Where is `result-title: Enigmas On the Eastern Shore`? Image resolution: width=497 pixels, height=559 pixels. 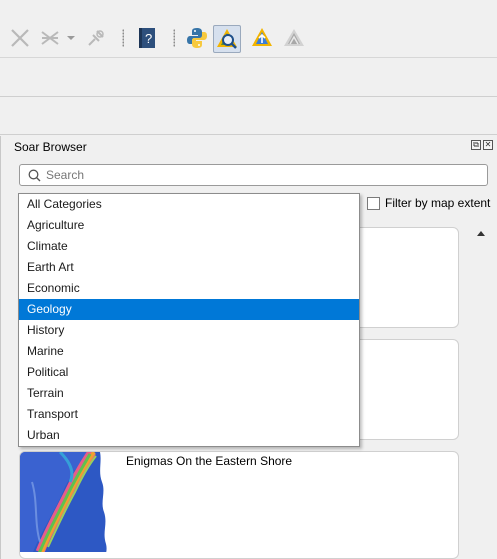
result-title: Enigmas On the Eastern Shore is located at coordinates (209, 461).